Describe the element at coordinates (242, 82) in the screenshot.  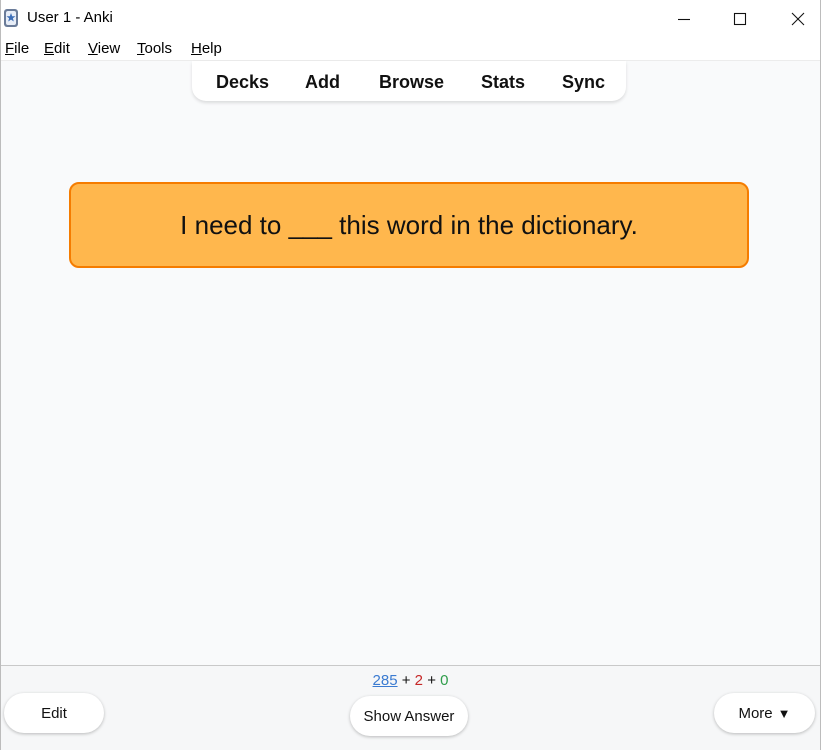
I see `toolbar-decks-link: Decks` at that location.